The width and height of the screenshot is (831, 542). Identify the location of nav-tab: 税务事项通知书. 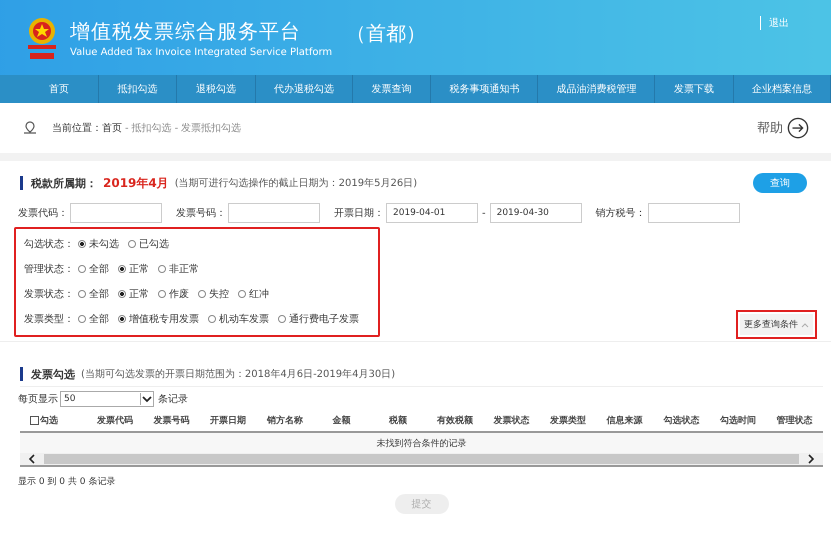
(484, 89).